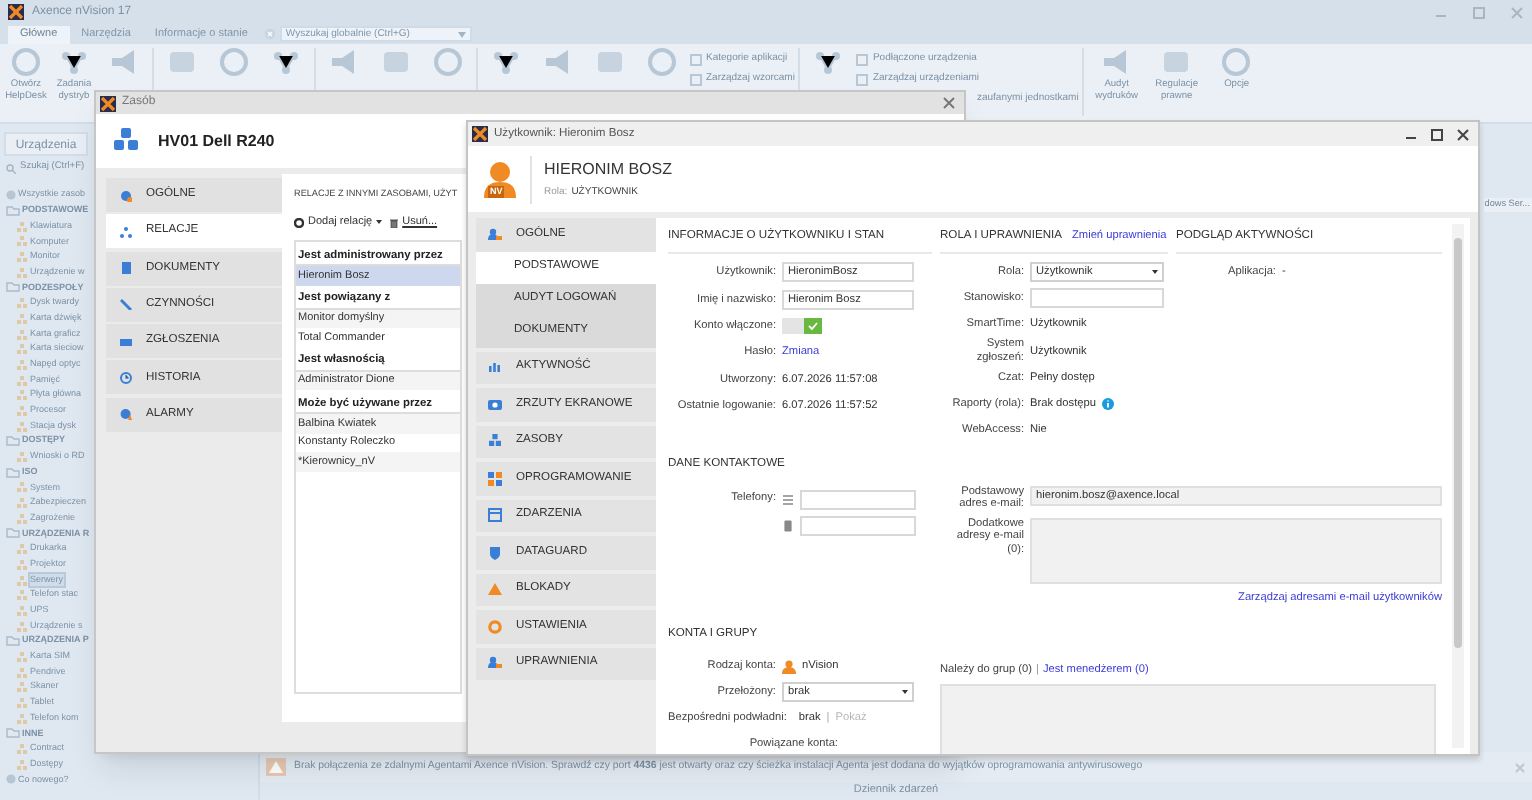  Describe the element at coordinates (813, 326) in the screenshot. I see `check-icon` at that location.